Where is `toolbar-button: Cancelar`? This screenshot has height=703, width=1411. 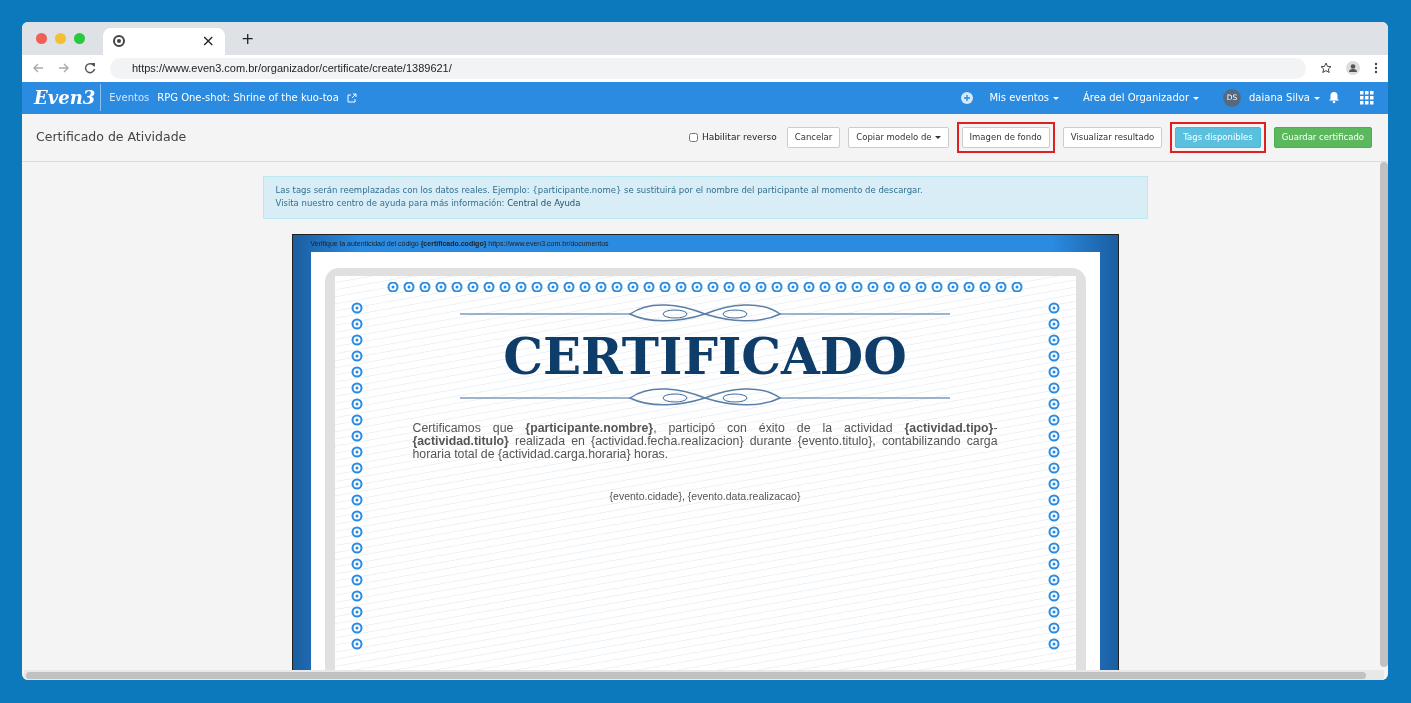 toolbar-button: Cancelar is located at coordinates (813, 138).